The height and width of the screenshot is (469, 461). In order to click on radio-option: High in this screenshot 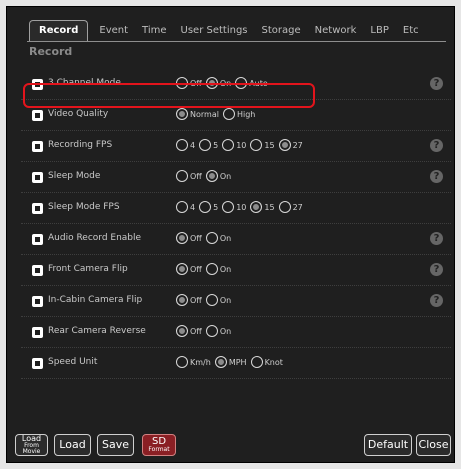, I will do `click(238, 114)`.